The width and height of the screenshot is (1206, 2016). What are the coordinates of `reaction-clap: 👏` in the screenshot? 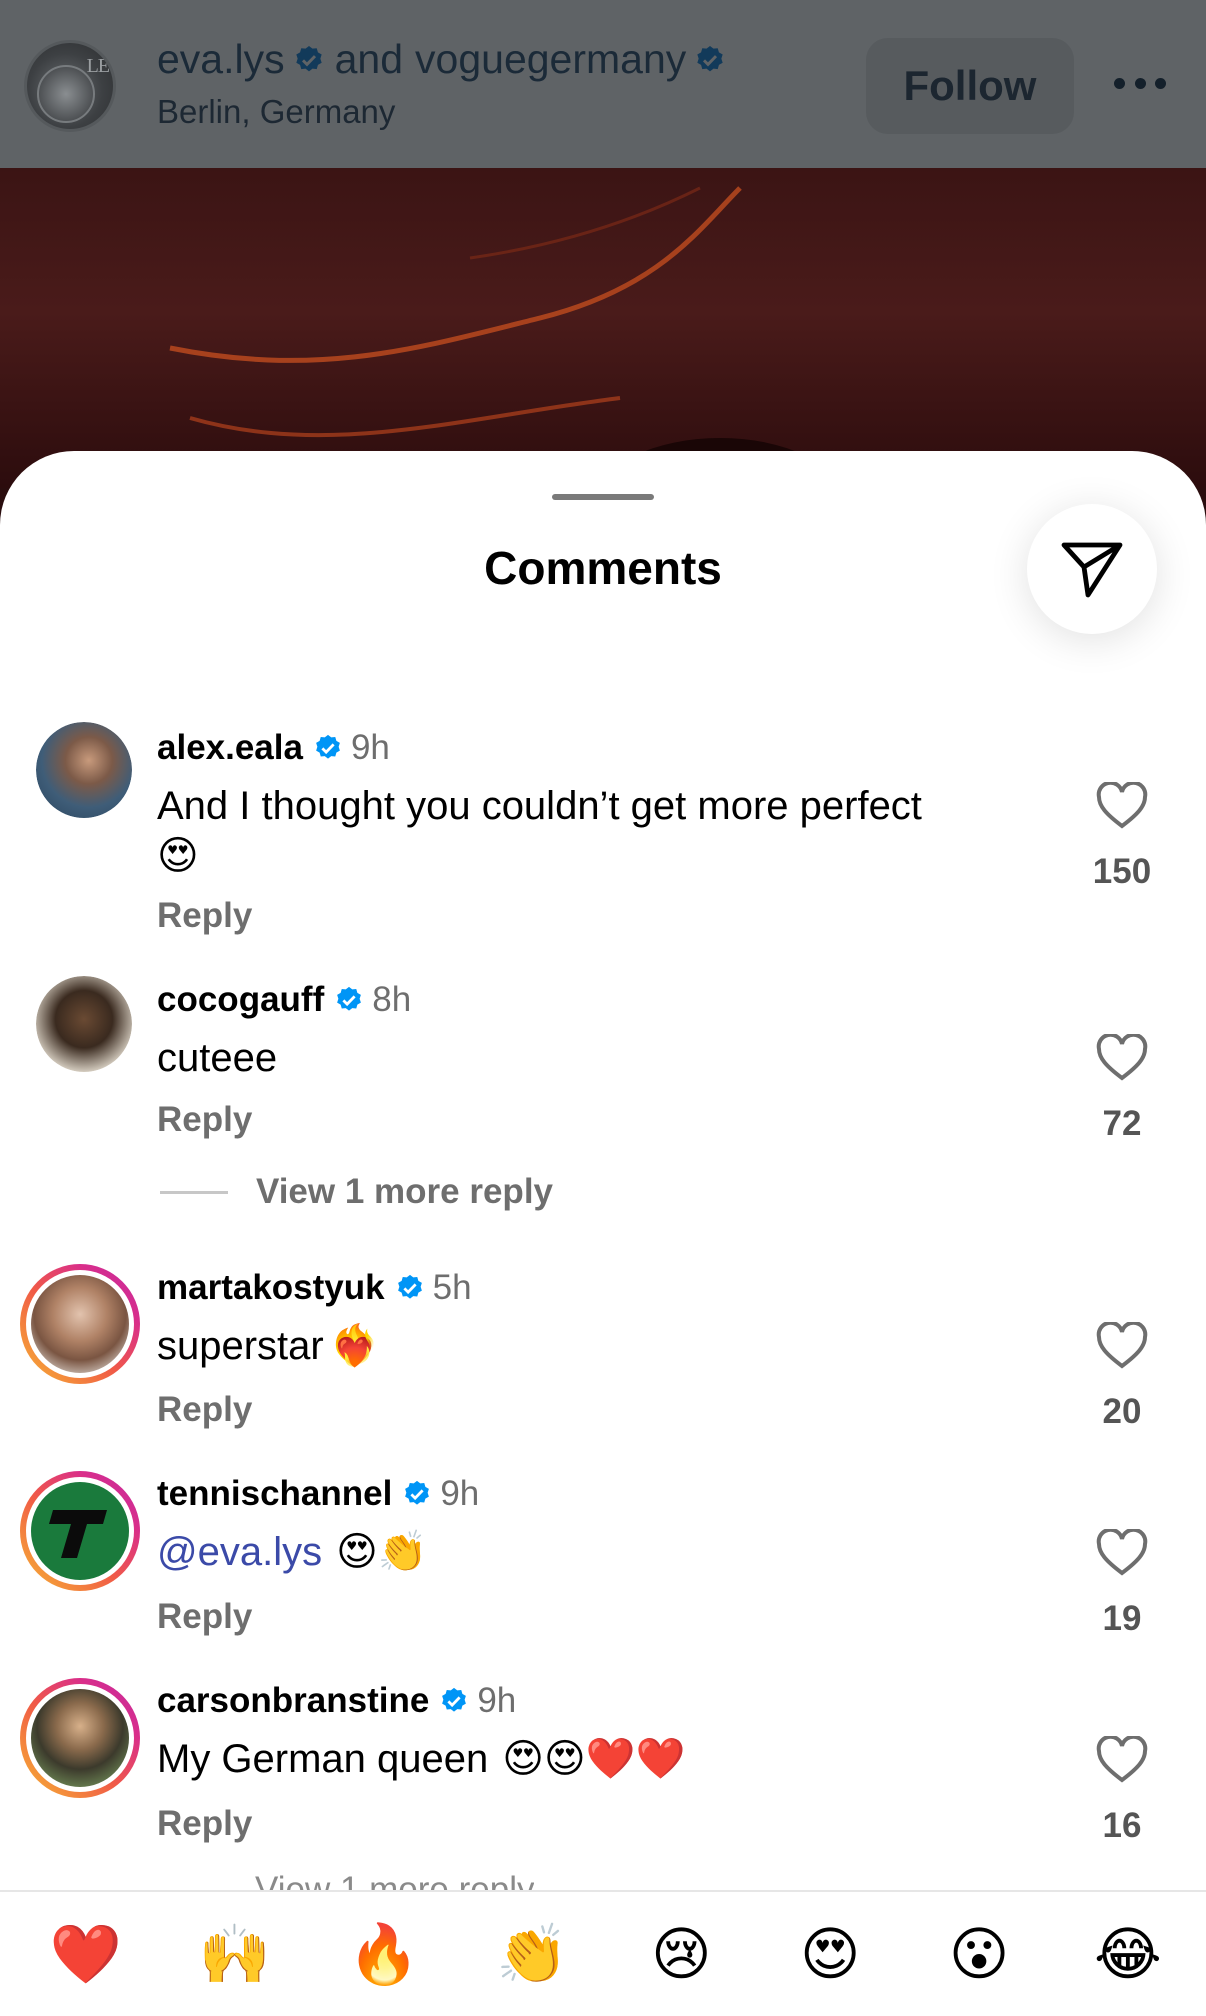 It's located at (533, 1954).